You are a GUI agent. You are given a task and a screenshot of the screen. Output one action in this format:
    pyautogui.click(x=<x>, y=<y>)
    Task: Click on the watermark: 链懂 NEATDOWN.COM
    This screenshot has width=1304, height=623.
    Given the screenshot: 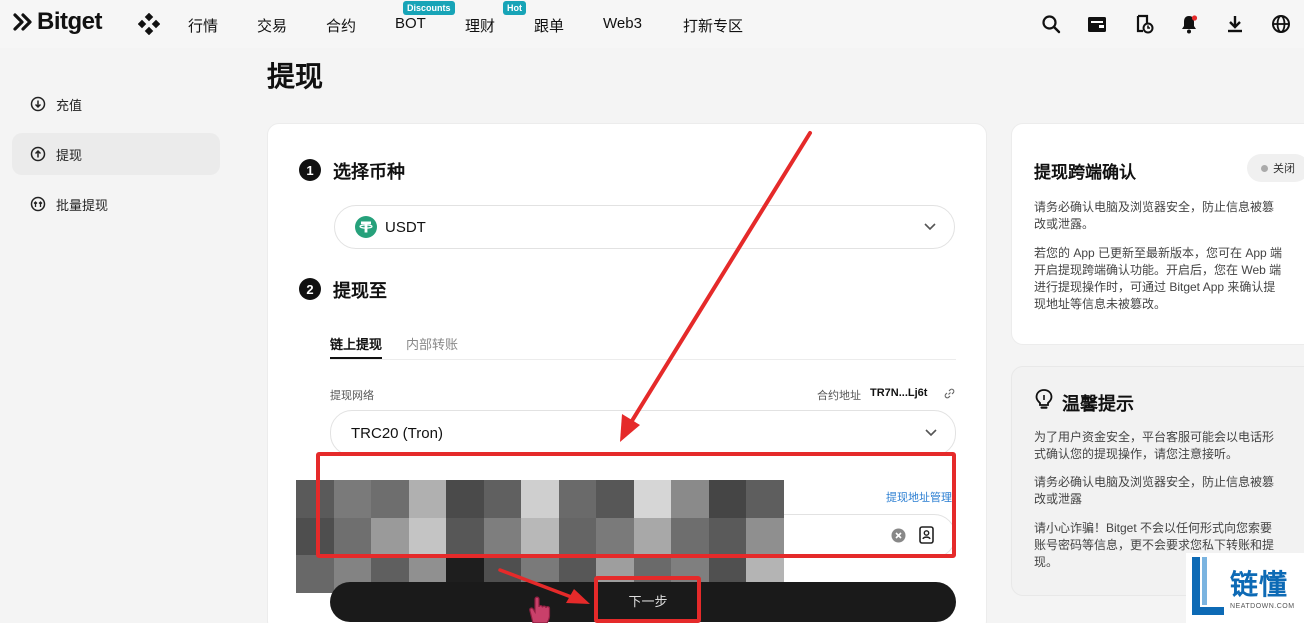 What is the action you would take?
    pyautogui.click(x=1245, y=588)
    